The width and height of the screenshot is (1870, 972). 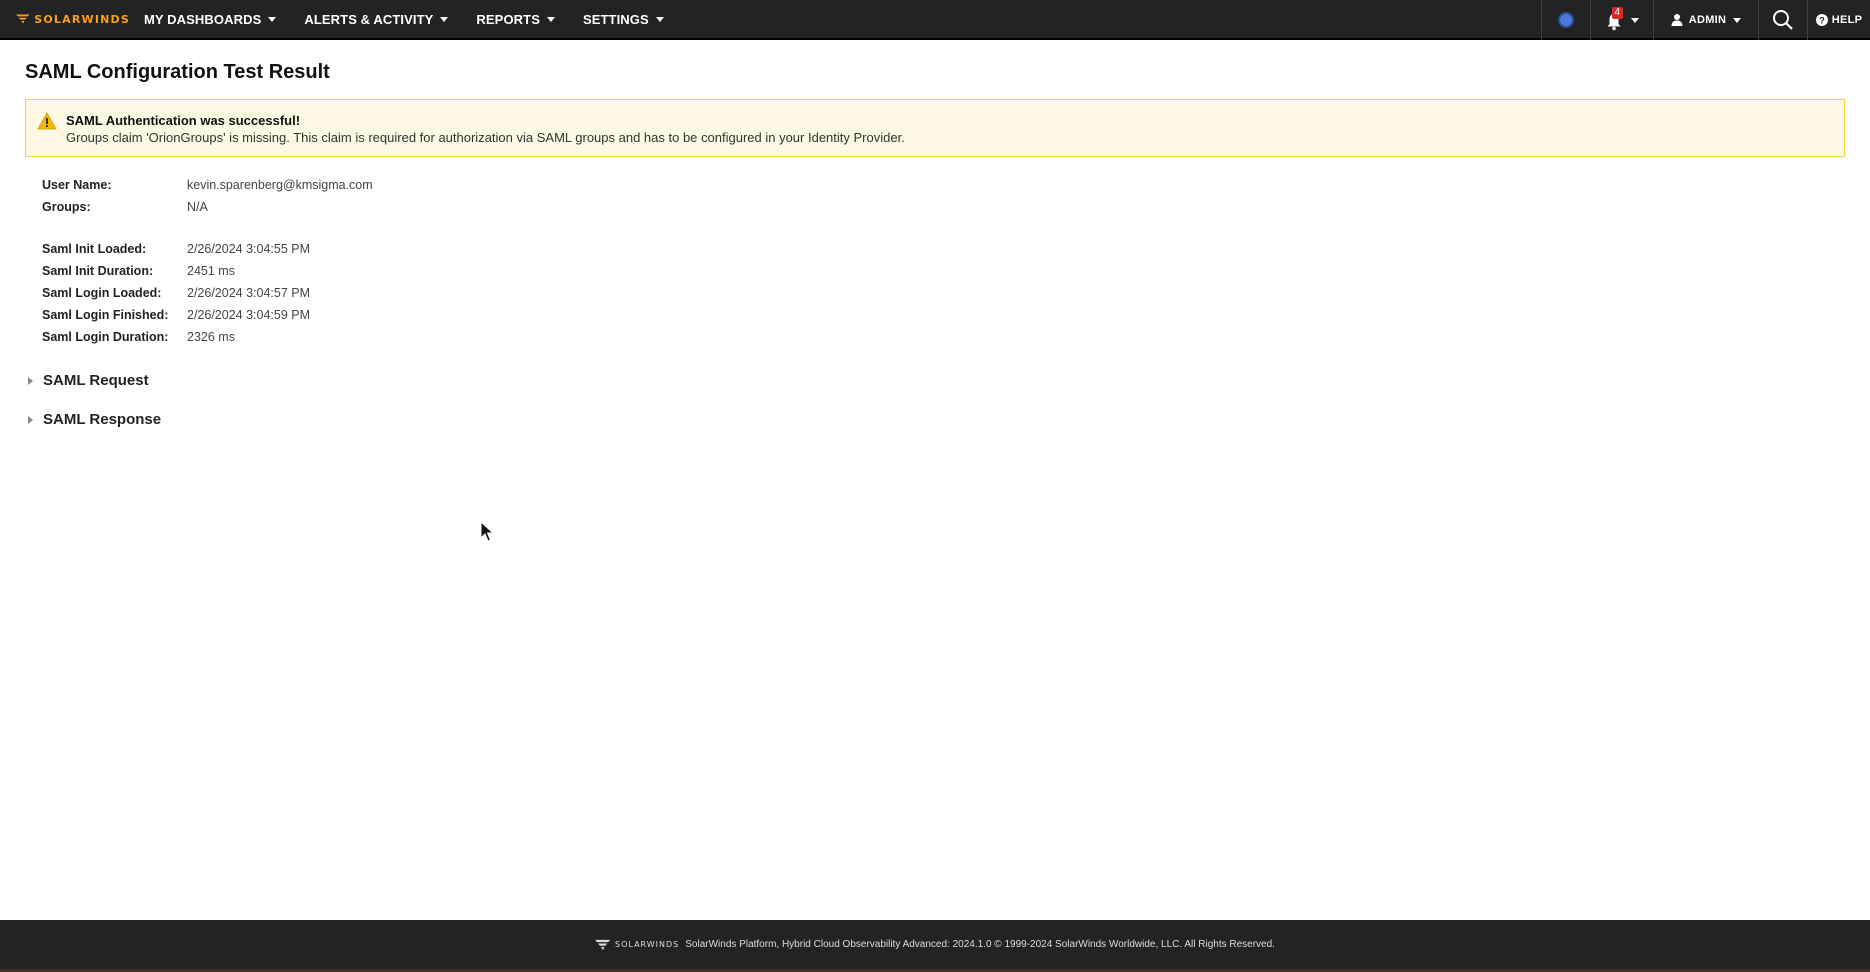 I want to click on bell-icon: 4, so click(x=1615, y=19).